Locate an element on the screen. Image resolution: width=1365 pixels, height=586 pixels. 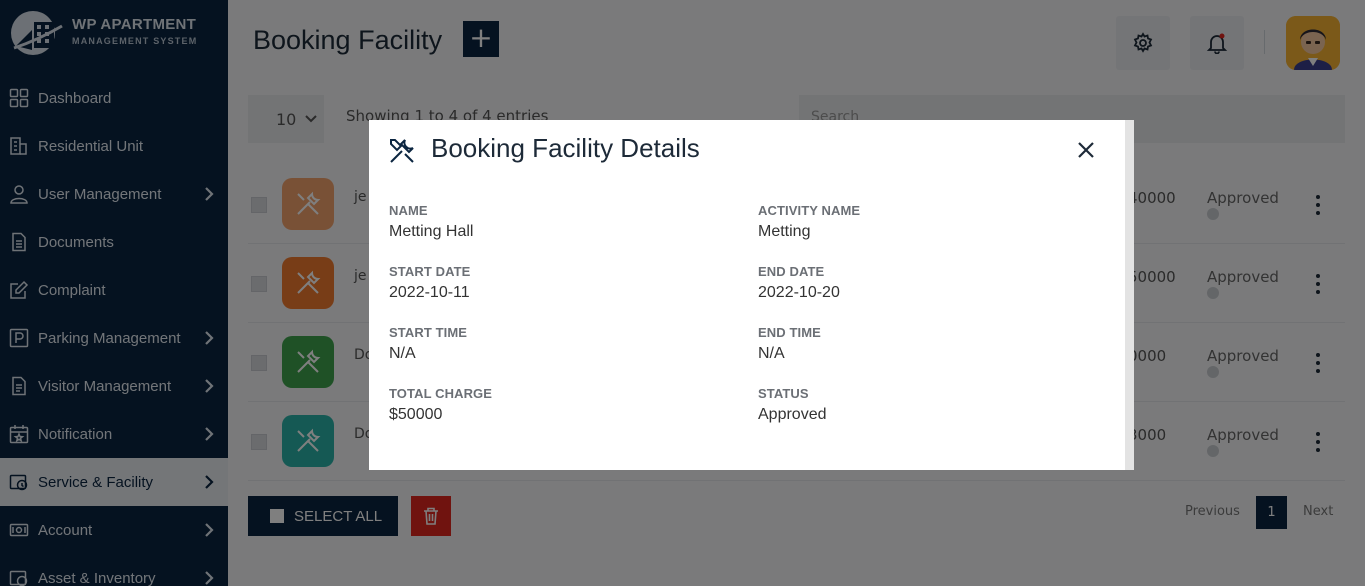
field-value: Metting Hall is located at coordinates (431, 231).